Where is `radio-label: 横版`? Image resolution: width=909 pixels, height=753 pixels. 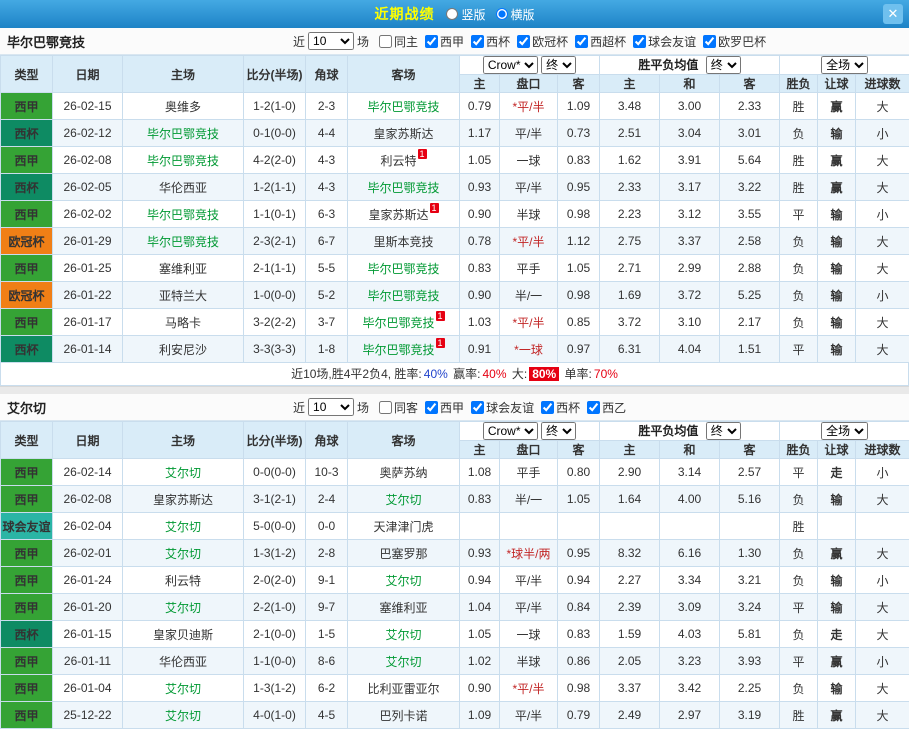
radio-label: 横版 is located at coordinates (522, 14).